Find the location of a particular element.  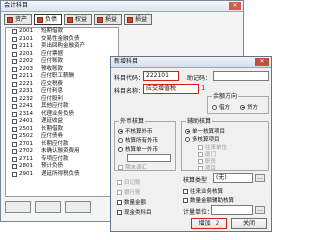

account-code: 2711 is located at coordinates (26, 158).